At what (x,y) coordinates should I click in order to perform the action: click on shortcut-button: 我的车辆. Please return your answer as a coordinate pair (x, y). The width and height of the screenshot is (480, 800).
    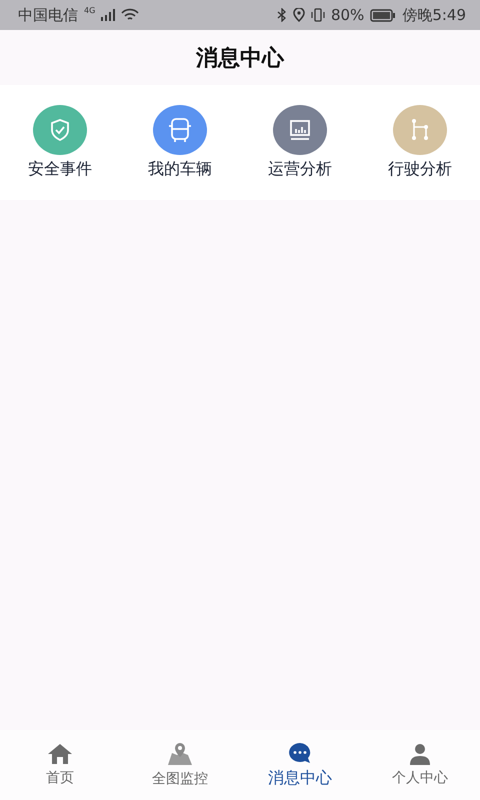
    Looking at the image, I should click on (180, 142).